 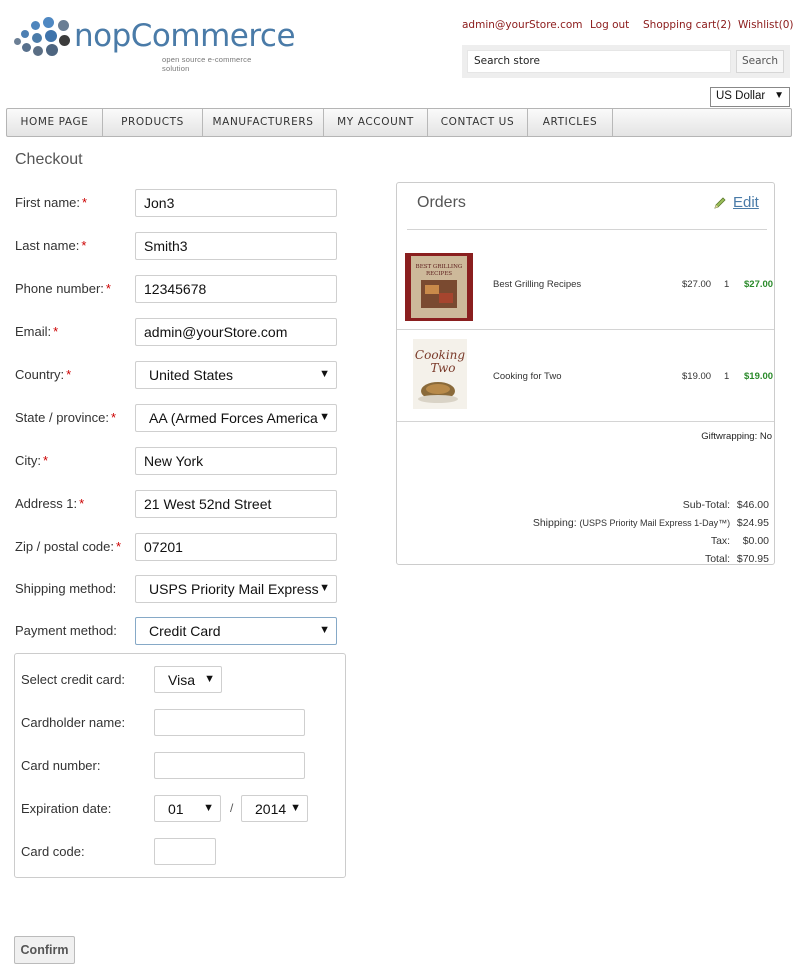 I want to click on card-type-row: Select credit card: Visa ▼, so click(x=171, y=680).